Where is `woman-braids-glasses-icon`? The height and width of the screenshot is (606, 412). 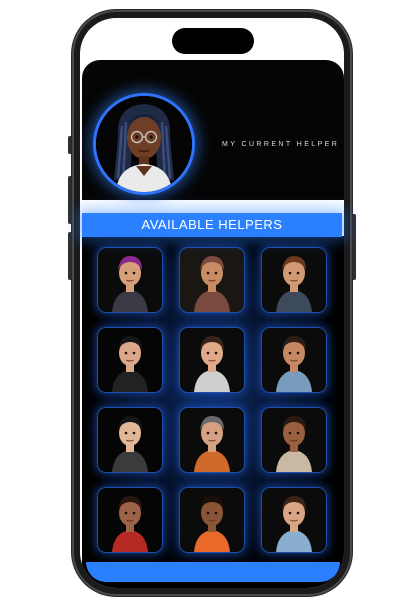
woman-braids-glasses-icon is located at coordinates (144, 144).